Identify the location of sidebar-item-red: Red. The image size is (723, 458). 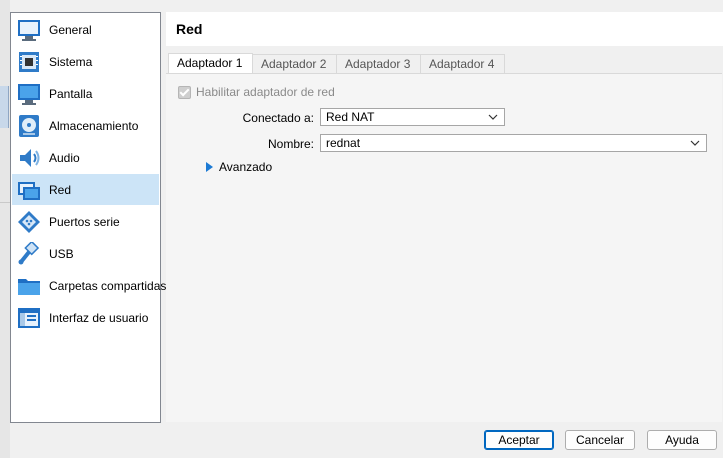
(85, 189).